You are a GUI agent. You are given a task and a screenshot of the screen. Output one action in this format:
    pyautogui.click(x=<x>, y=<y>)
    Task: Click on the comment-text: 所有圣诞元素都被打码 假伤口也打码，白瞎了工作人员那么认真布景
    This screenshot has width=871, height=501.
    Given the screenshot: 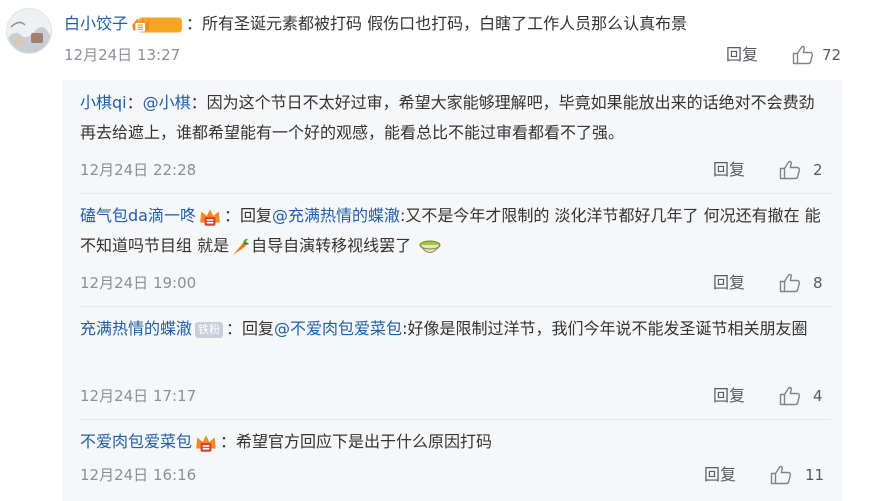 What is the action you would take?
    pyautogui.click(x=445, y=23)
    